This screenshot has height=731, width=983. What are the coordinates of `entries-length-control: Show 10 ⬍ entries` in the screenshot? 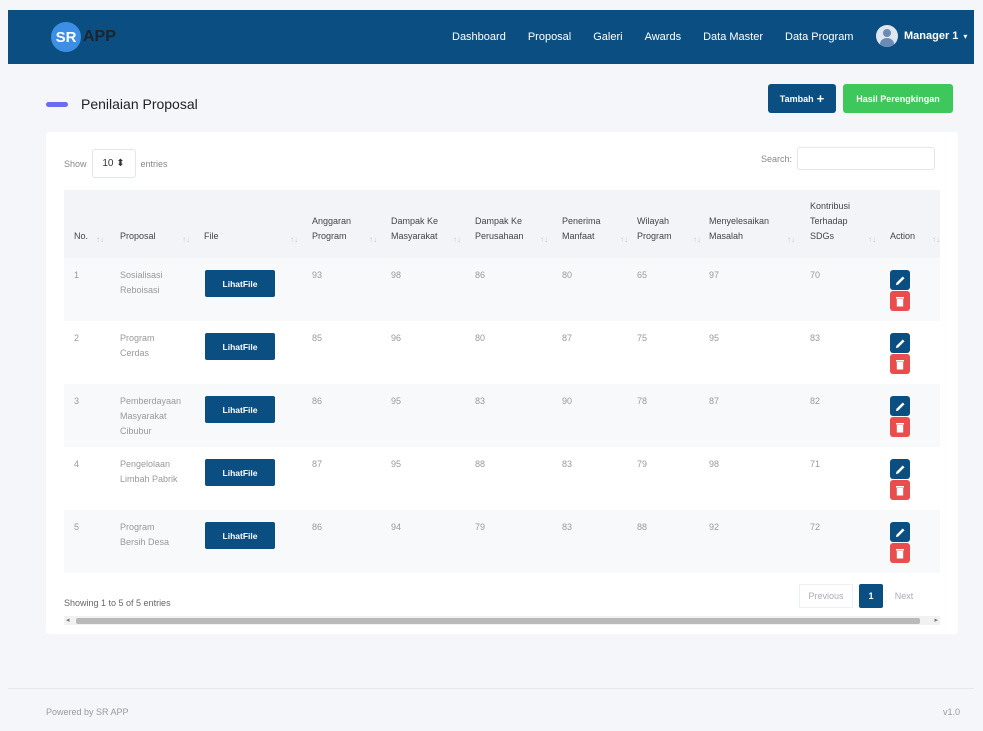 It's located at (116, 163).